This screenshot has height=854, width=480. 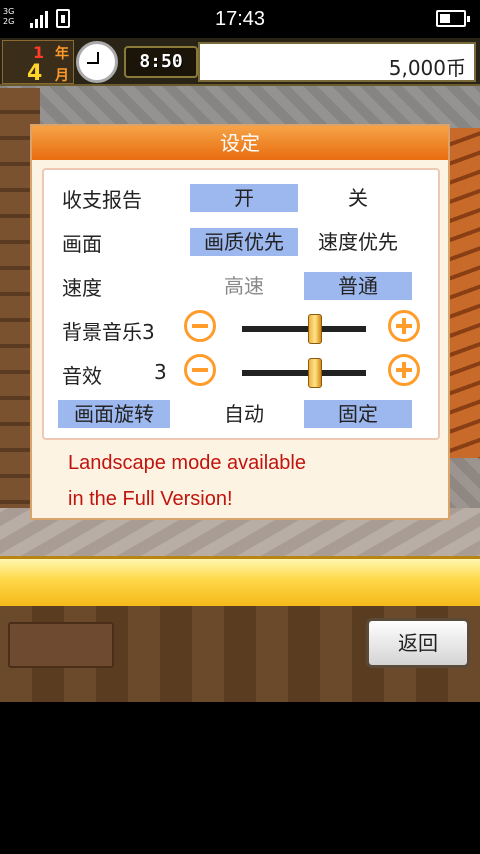 I want to click on game-time: 8:50, so click(x=161, y=61).